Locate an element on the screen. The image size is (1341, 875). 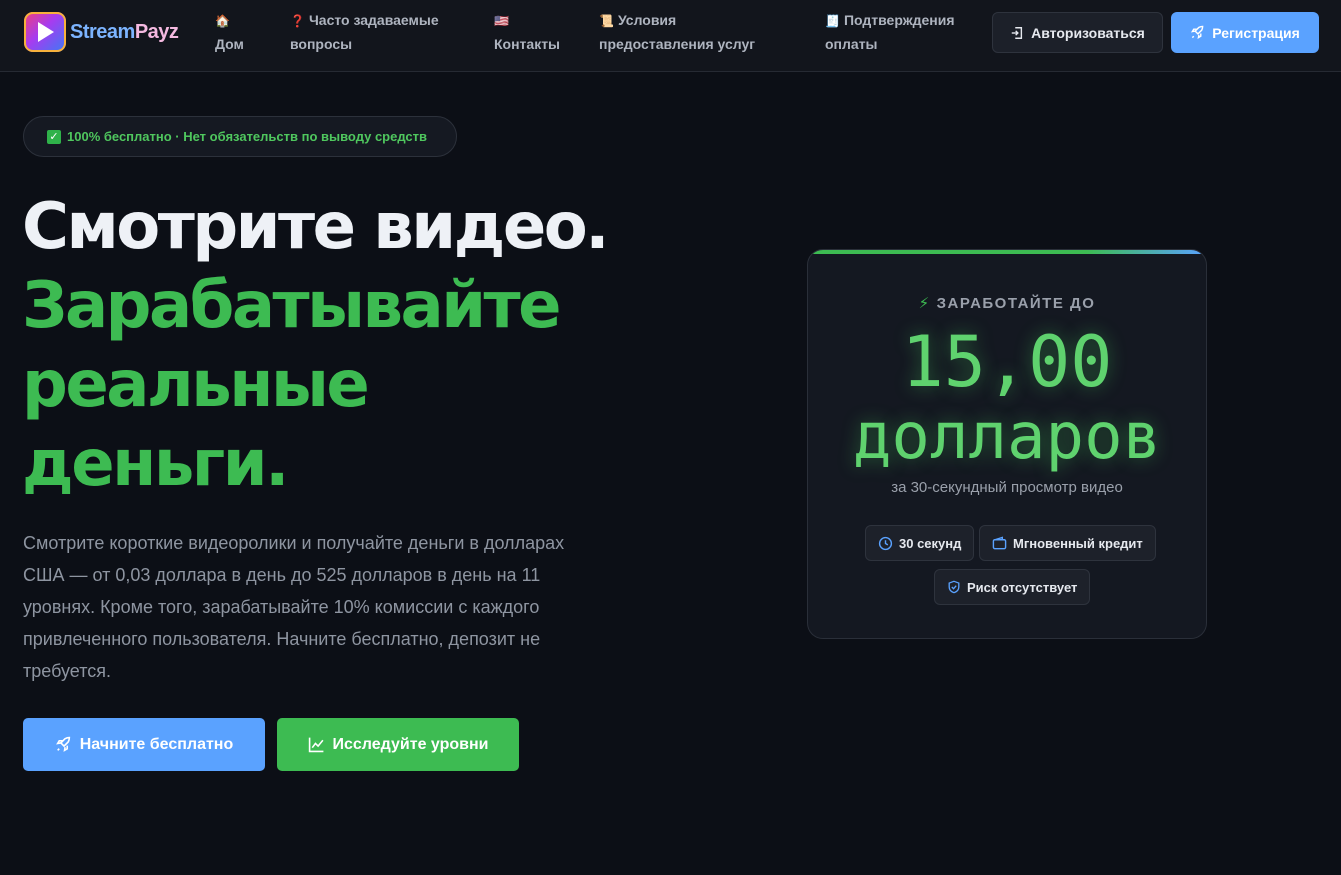
sign-in-icon is located at coordinates (1017, 32).